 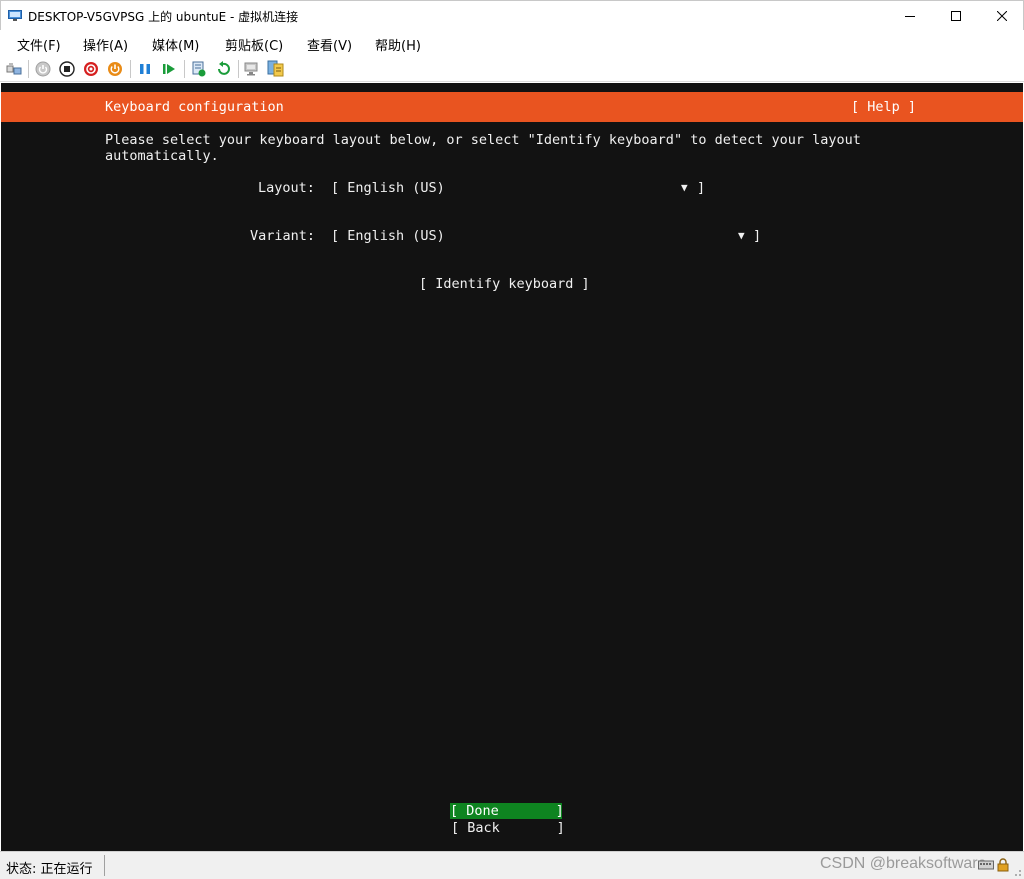 What do you see at coordinates (252, 68) in the screenshot?
I see `enhanced-session-icon` at bounding box center [252, 68].